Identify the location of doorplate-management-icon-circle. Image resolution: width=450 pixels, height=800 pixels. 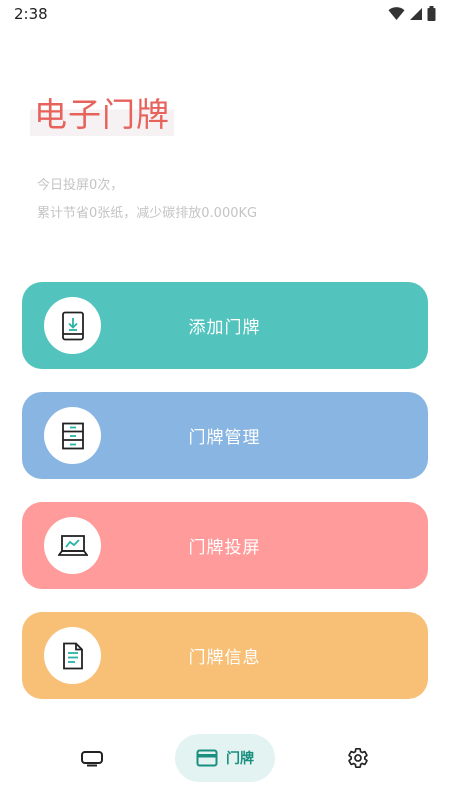
(72, 435).